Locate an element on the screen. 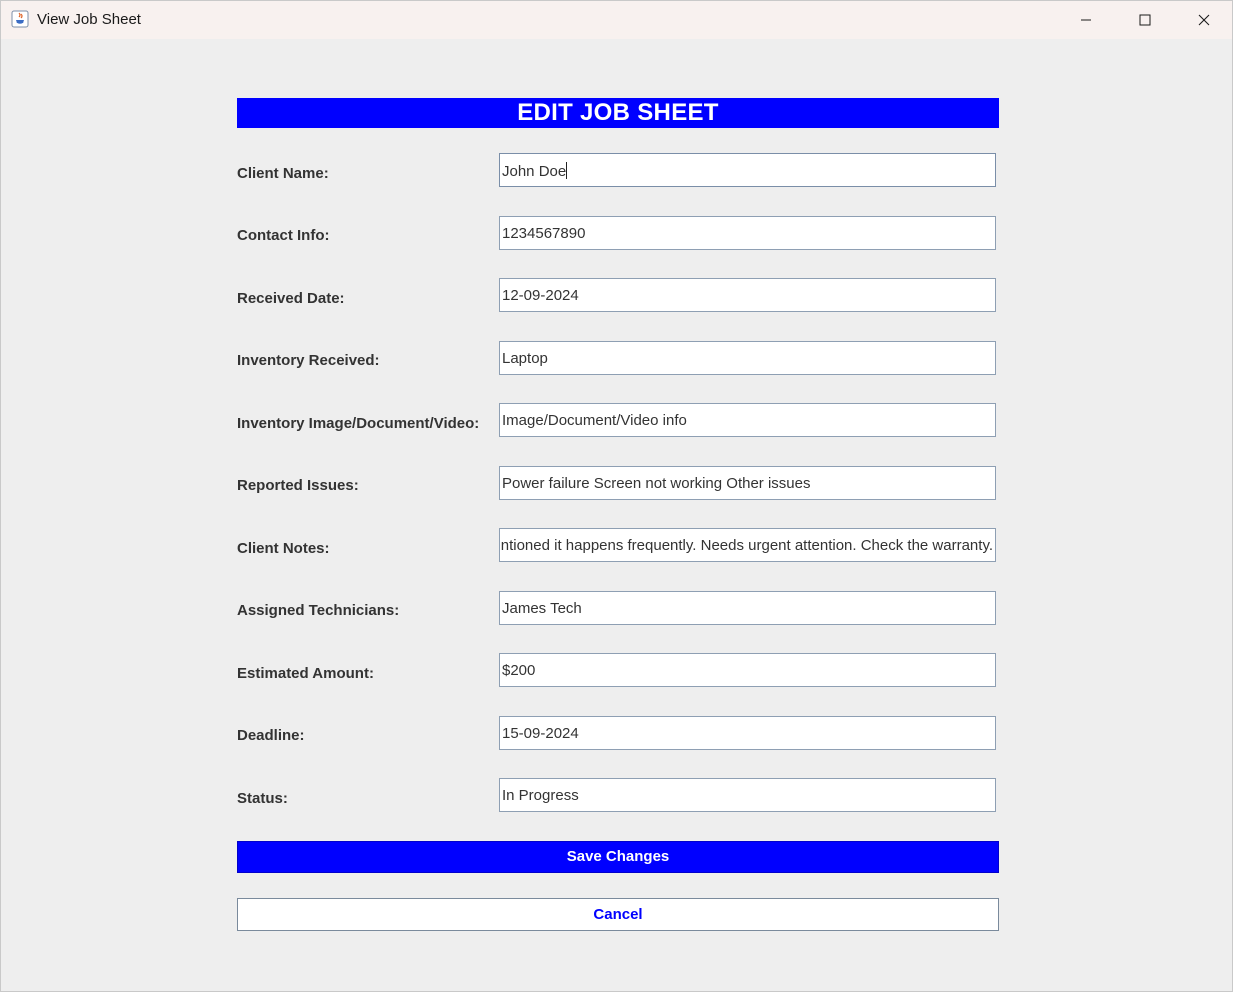 The height and width of the screenshot is (992, 1233). inventory-media-value: Image/Document/Video info is located at coordinates (594, 420).